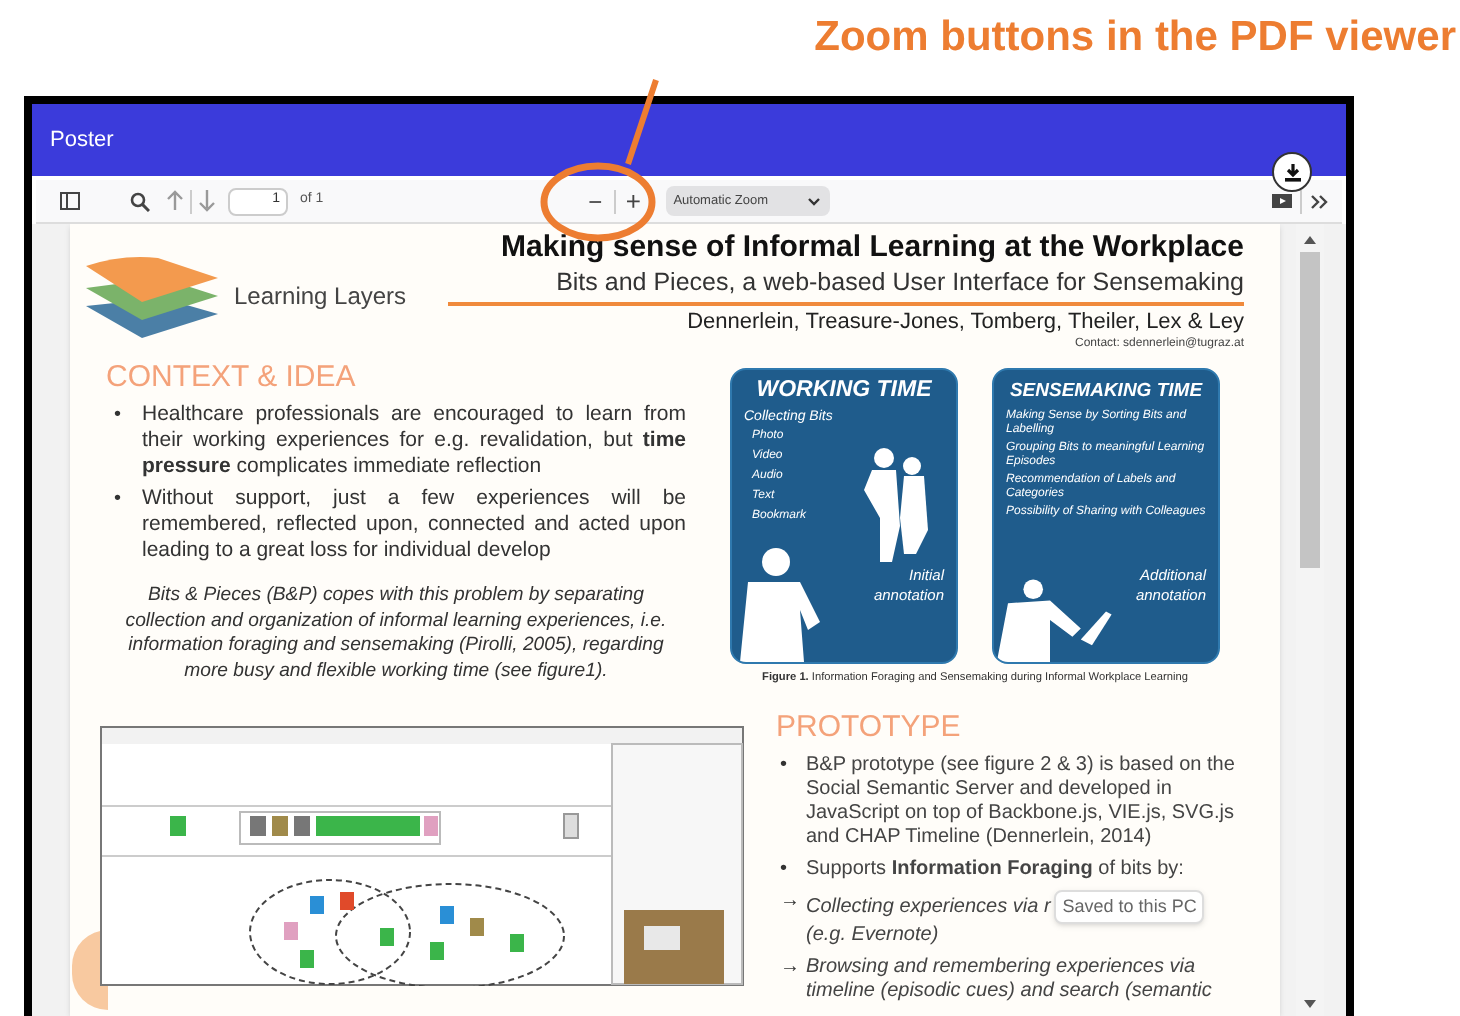 This screenshot has width=1460, height=1016. I want to click on window-title: Poster, so click(82, 140).